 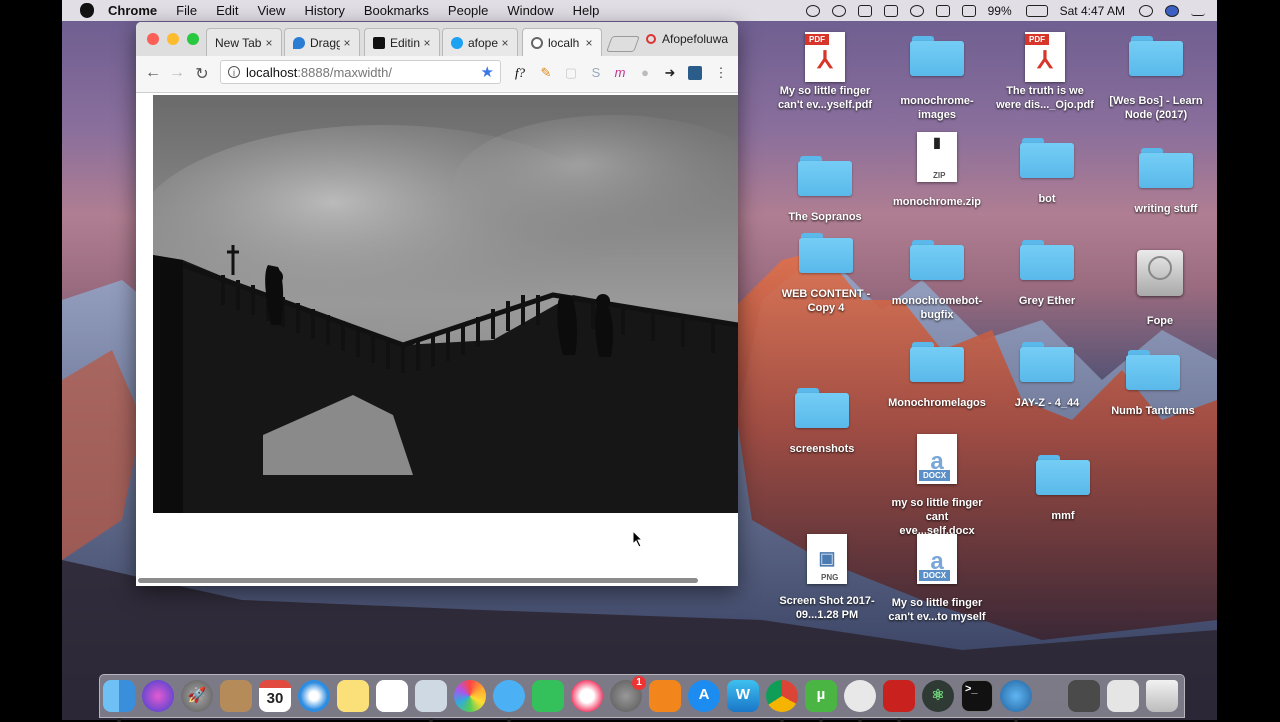 I want to click on desktop-folder: bot, so click(x=1047, y=172).